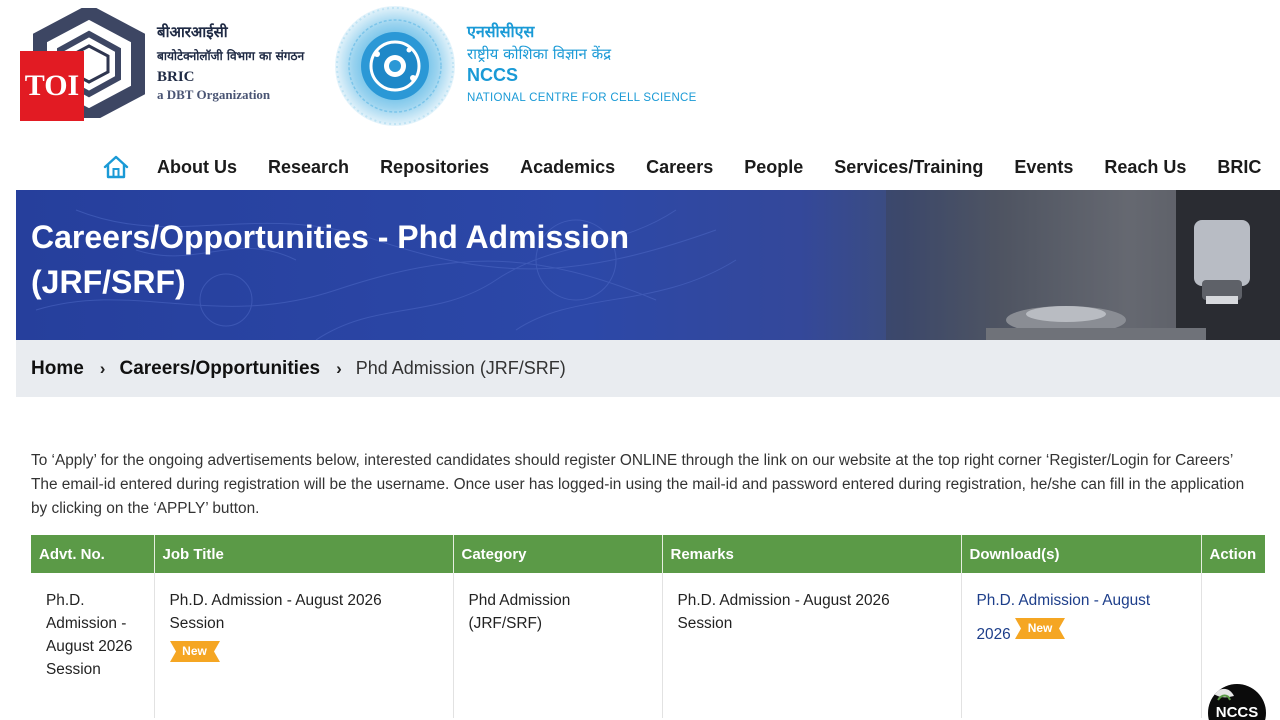 This screenshot has width=1280, height=720. I want to click on nccs-hindi-name: राष्ट्रीय कोशिका विज्ञान केंद्र, so click(539, 54).